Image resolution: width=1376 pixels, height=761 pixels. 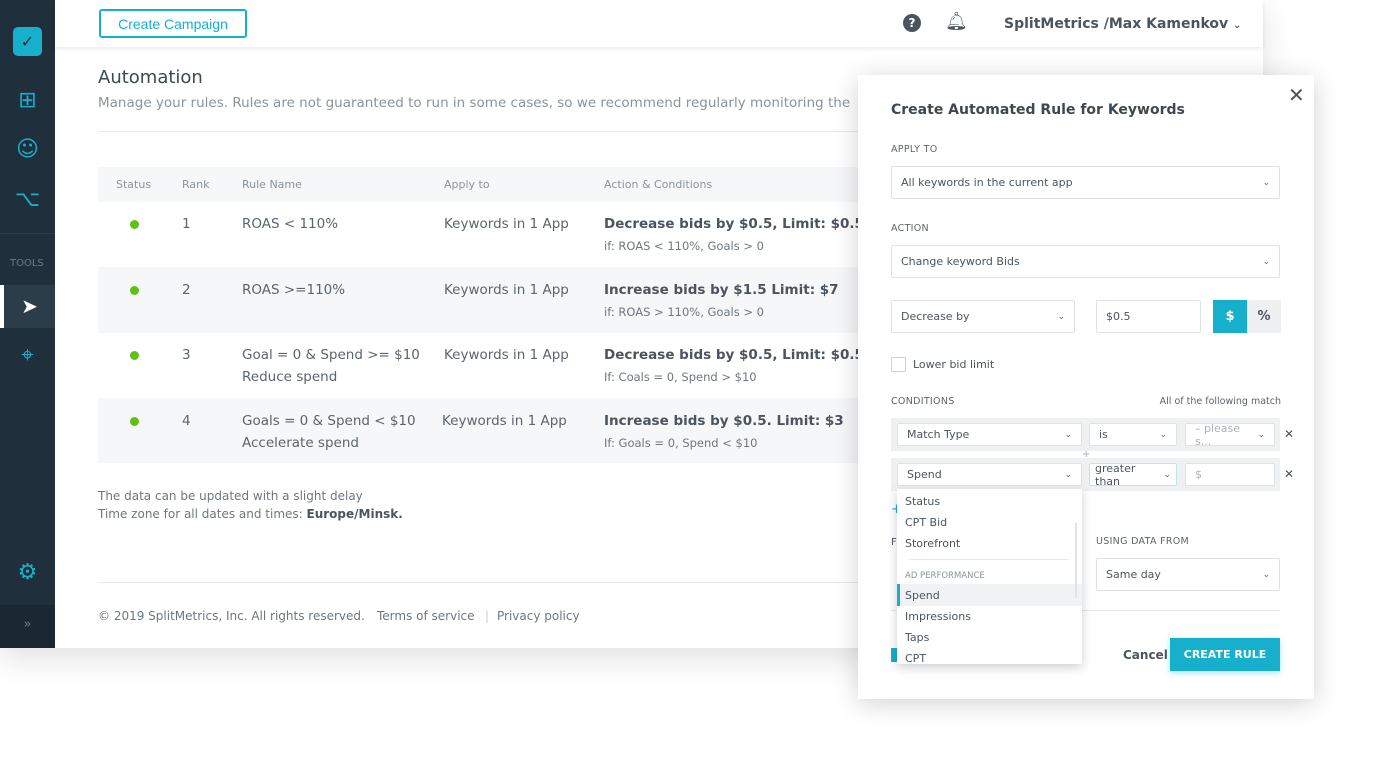 I want to click on op-value: is, so click(x=1103, y=434).